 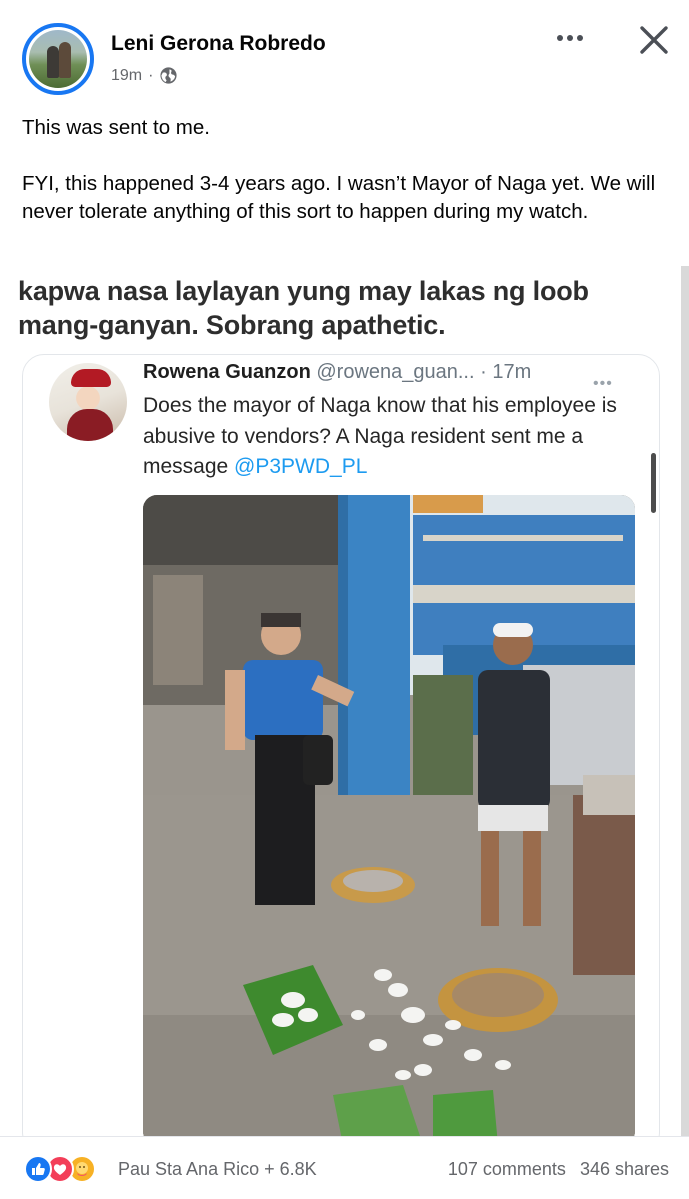 I want to click on post-time: 19m, so click(x=126, y=76).